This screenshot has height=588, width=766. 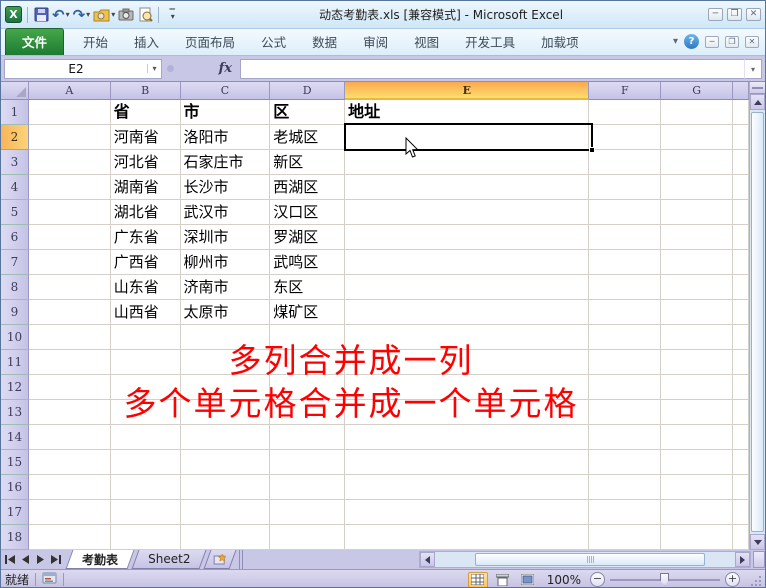 What do you see at coordinates (40, 559) in the screenshot?
I see `next-sheet-icon` at bounding box center [40, 559].